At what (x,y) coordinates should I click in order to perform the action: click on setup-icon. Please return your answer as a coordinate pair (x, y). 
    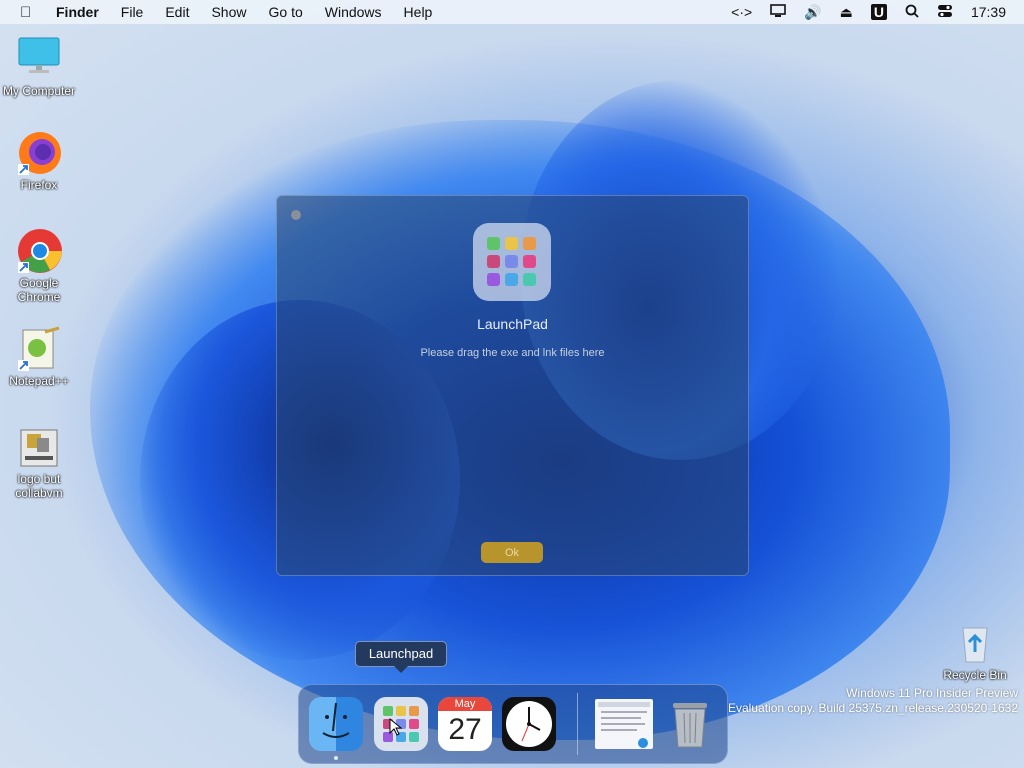
    Looking at the image, I should click on (39, 446).